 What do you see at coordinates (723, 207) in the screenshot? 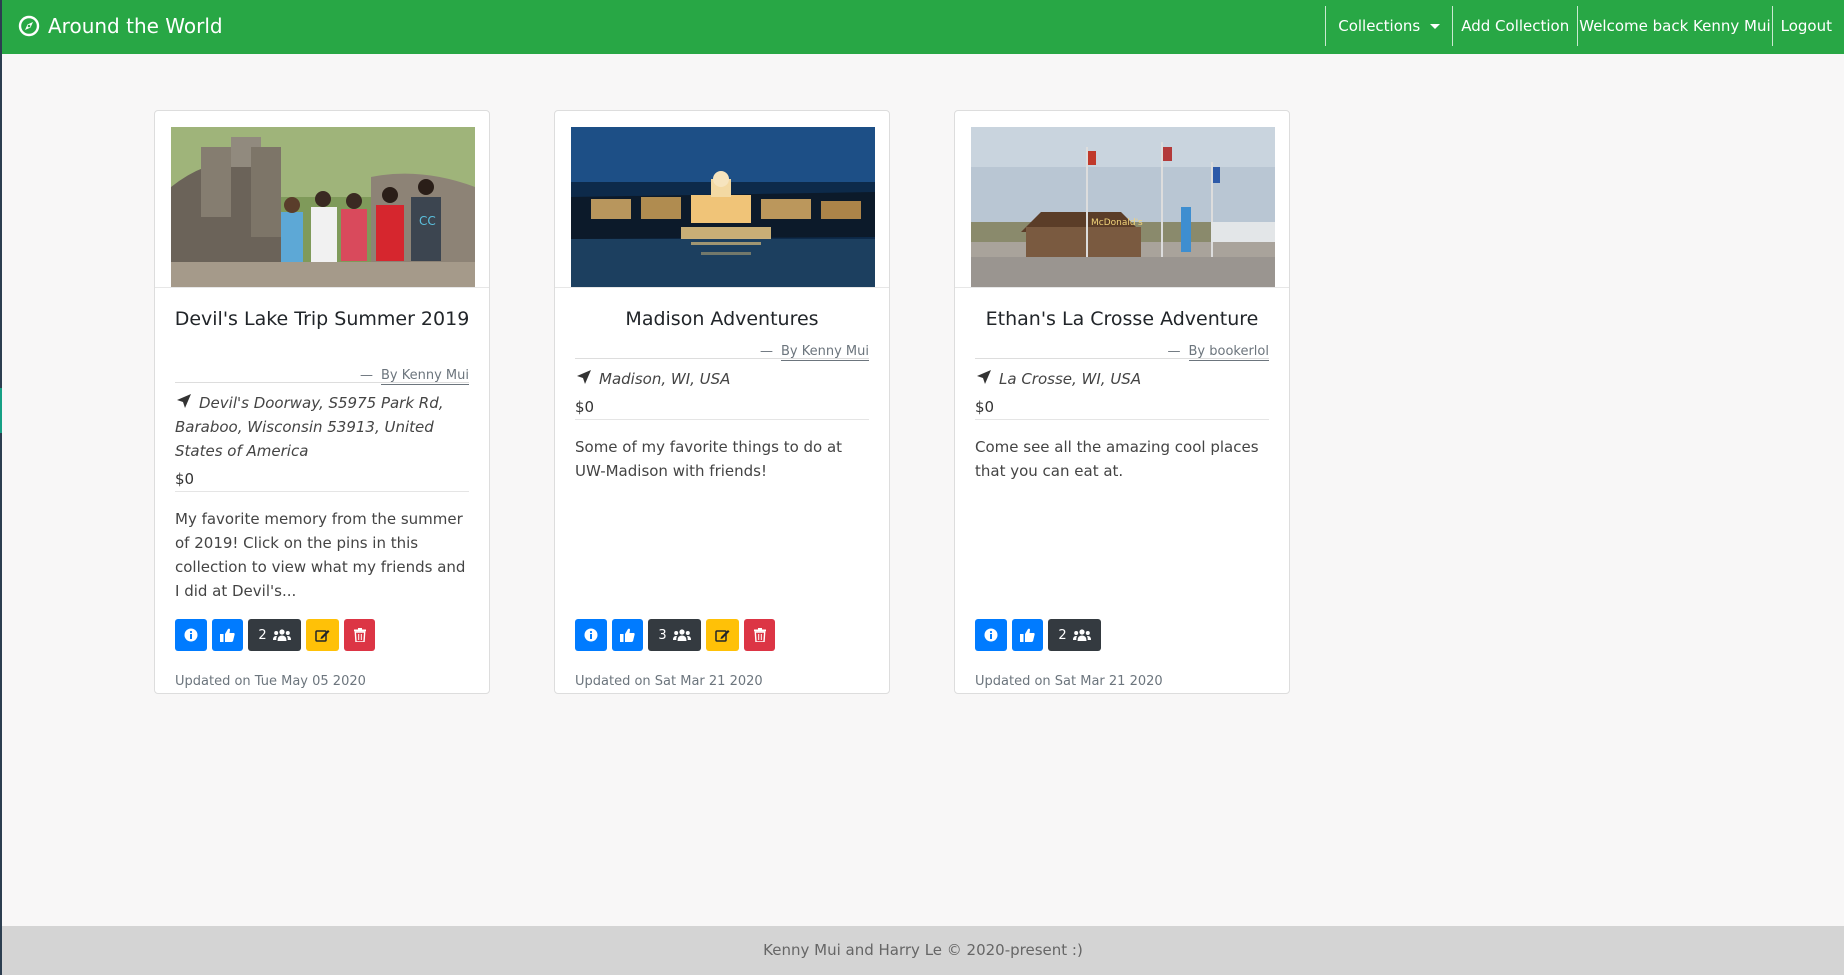
I see `collection-image` at bounding box center [723, 207].